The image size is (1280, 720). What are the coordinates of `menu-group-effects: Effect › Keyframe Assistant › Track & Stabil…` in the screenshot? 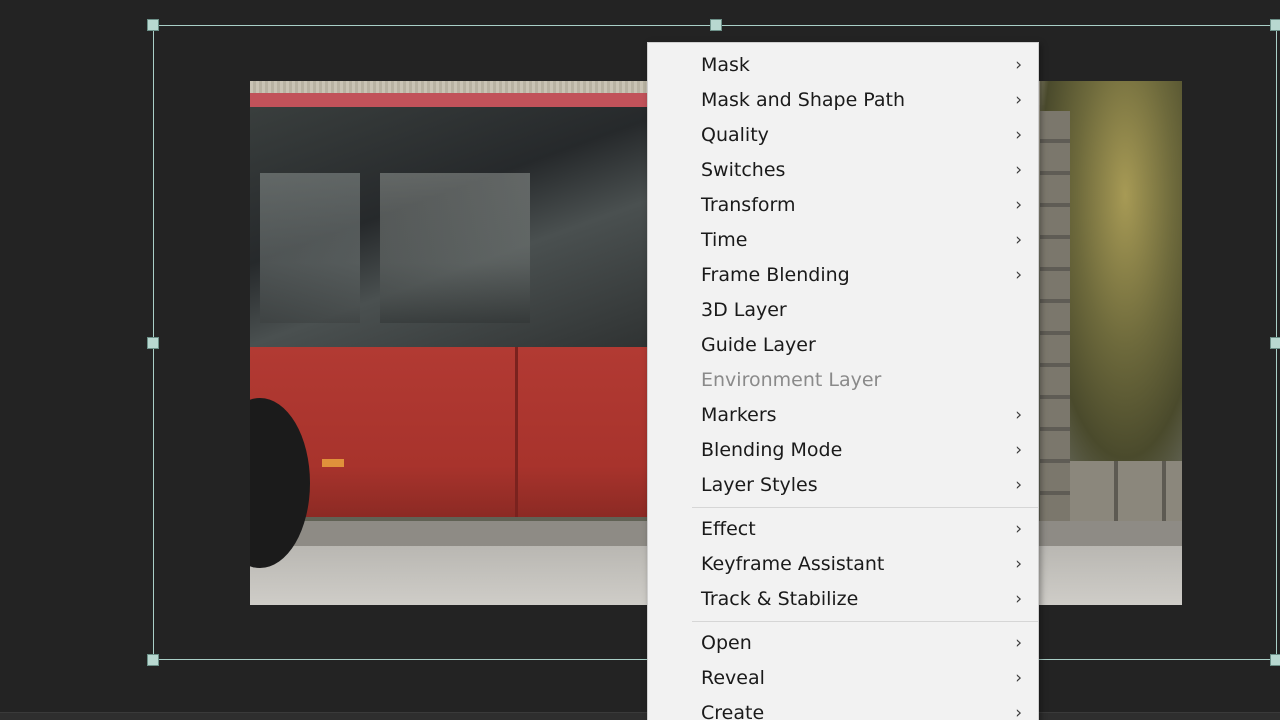 It's located at (843, 564).